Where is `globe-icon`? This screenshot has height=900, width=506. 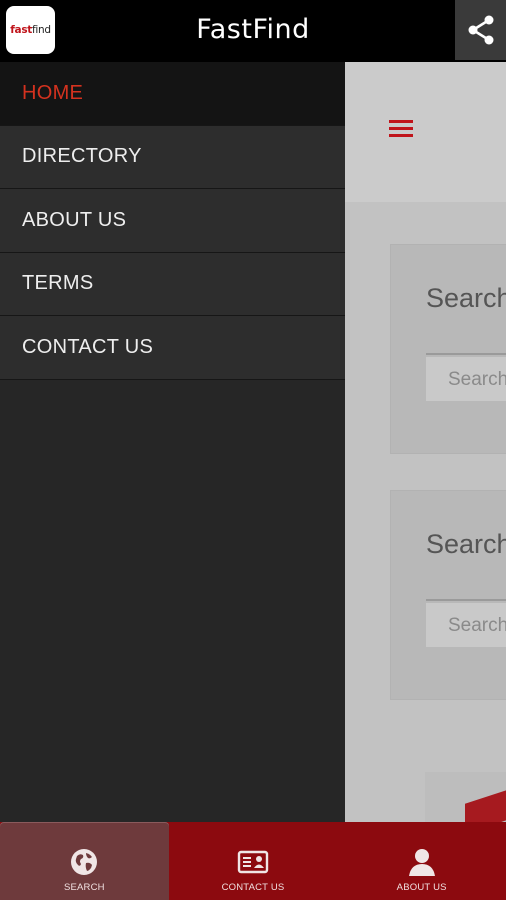 globe-icon is located at coordinates (84, 862).